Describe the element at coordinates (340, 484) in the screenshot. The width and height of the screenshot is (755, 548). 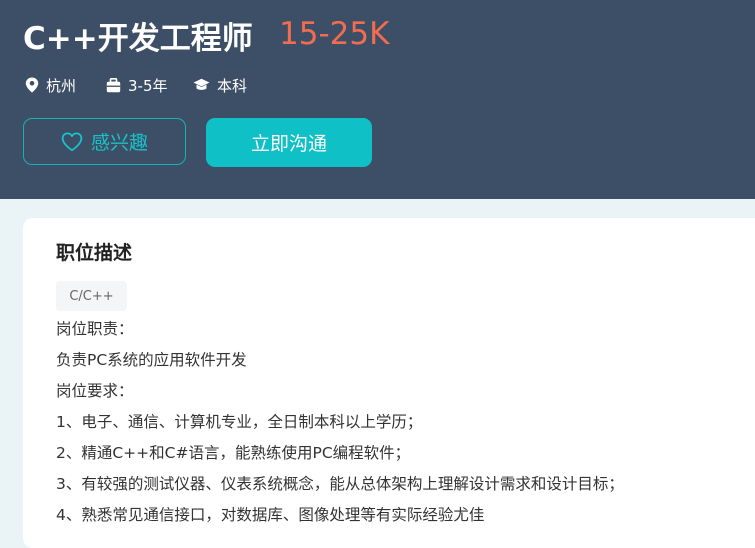
I see `description-line: 3、有较强的测试仪器、仪表系统概念，能从总体架构上理解设计需求和设计目标；` at that location.